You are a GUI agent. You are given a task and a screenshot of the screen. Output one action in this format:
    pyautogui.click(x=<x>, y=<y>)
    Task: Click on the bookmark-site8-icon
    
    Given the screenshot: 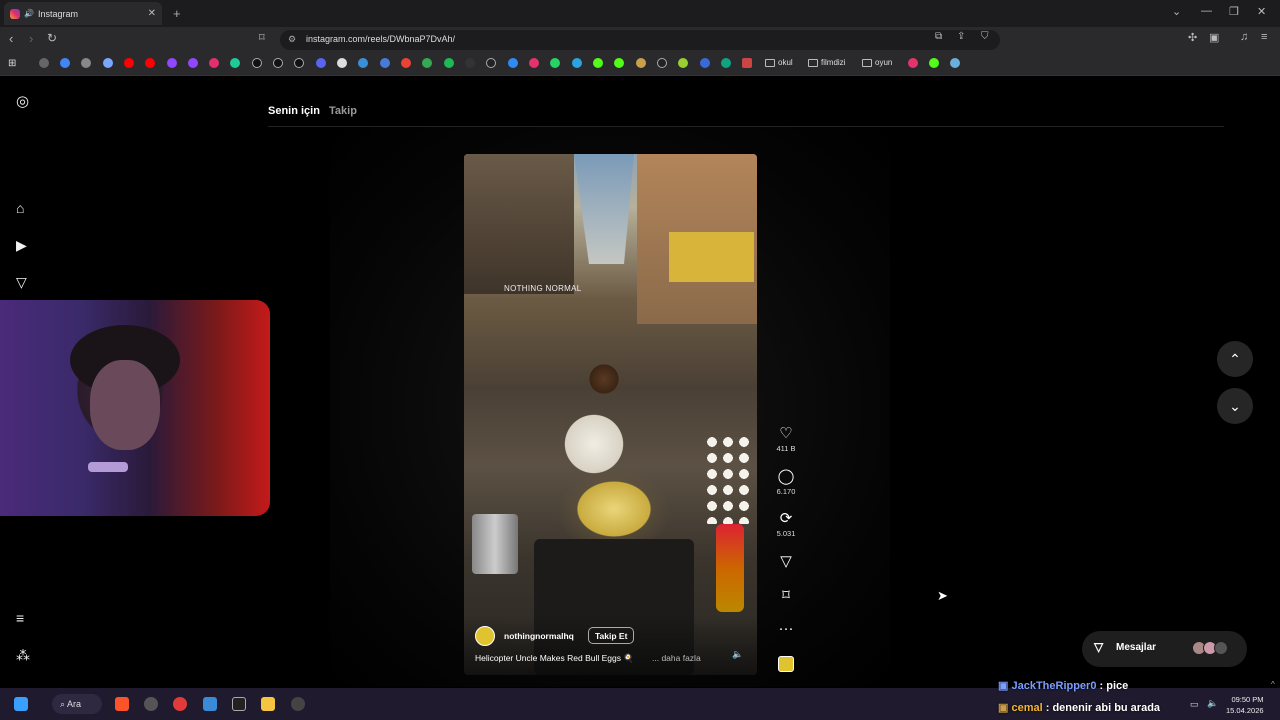 What is the action you would take?
    pyautogui.click(x=683, y=63)
    